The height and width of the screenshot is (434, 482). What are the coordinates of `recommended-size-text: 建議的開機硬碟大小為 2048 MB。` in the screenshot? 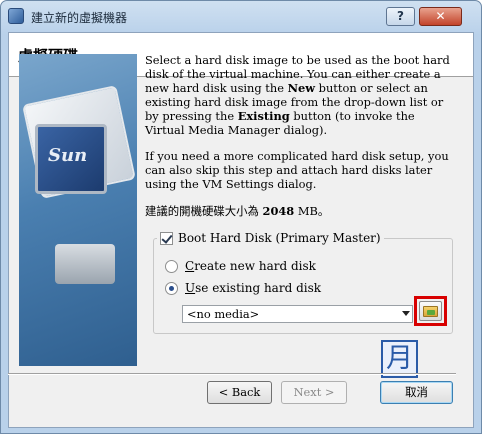 It's located at (237, 211).